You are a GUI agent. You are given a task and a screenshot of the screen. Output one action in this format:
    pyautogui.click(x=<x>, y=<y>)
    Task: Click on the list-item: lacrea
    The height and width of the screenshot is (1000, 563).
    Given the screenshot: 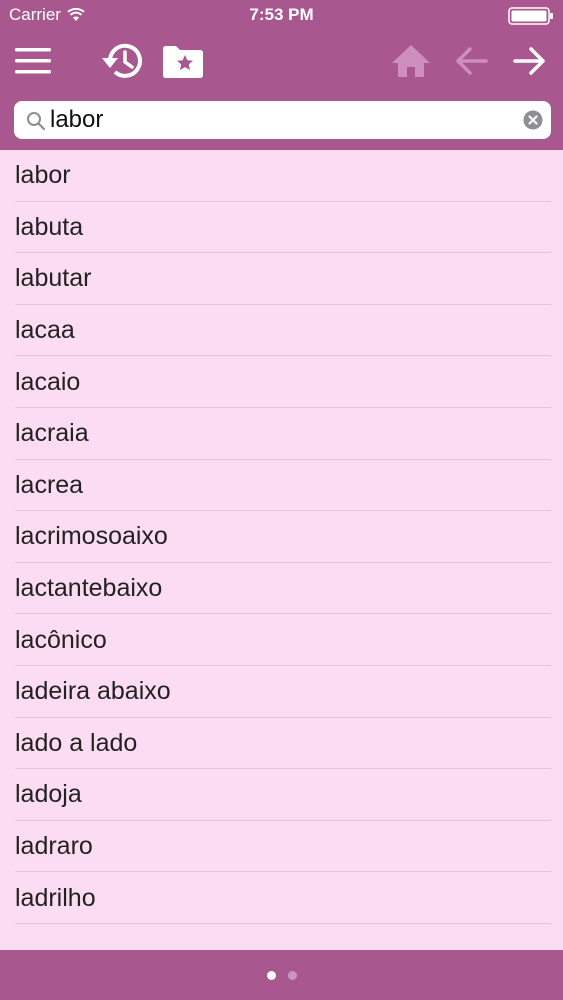 What is the action you would take?
    pyautogui.click(x=281, y=486)
    